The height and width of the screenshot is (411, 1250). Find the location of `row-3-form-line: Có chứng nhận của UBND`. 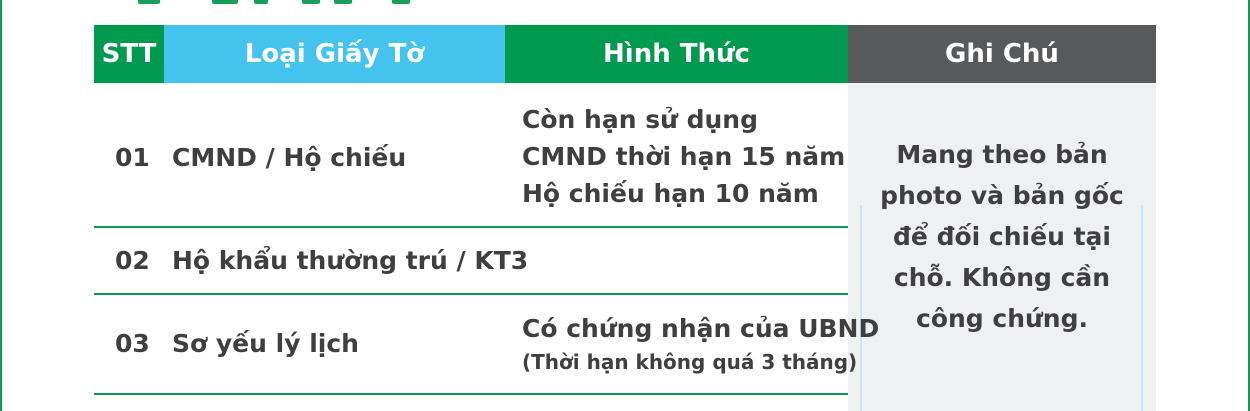

row-3-form-line: Có chứng nhận của UBND is located at coordinates (701, 328).